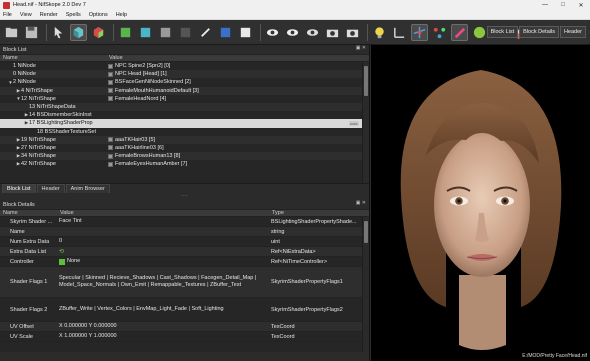  Describe the element at coordinates (379, 32) in the screenshot. I see `lighting-button` at that location.